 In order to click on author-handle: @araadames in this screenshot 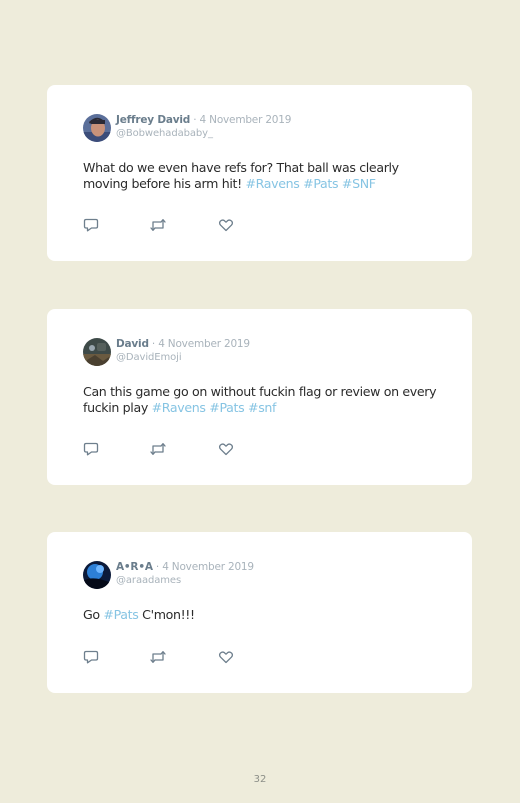, I will do `click(148, 580)`.